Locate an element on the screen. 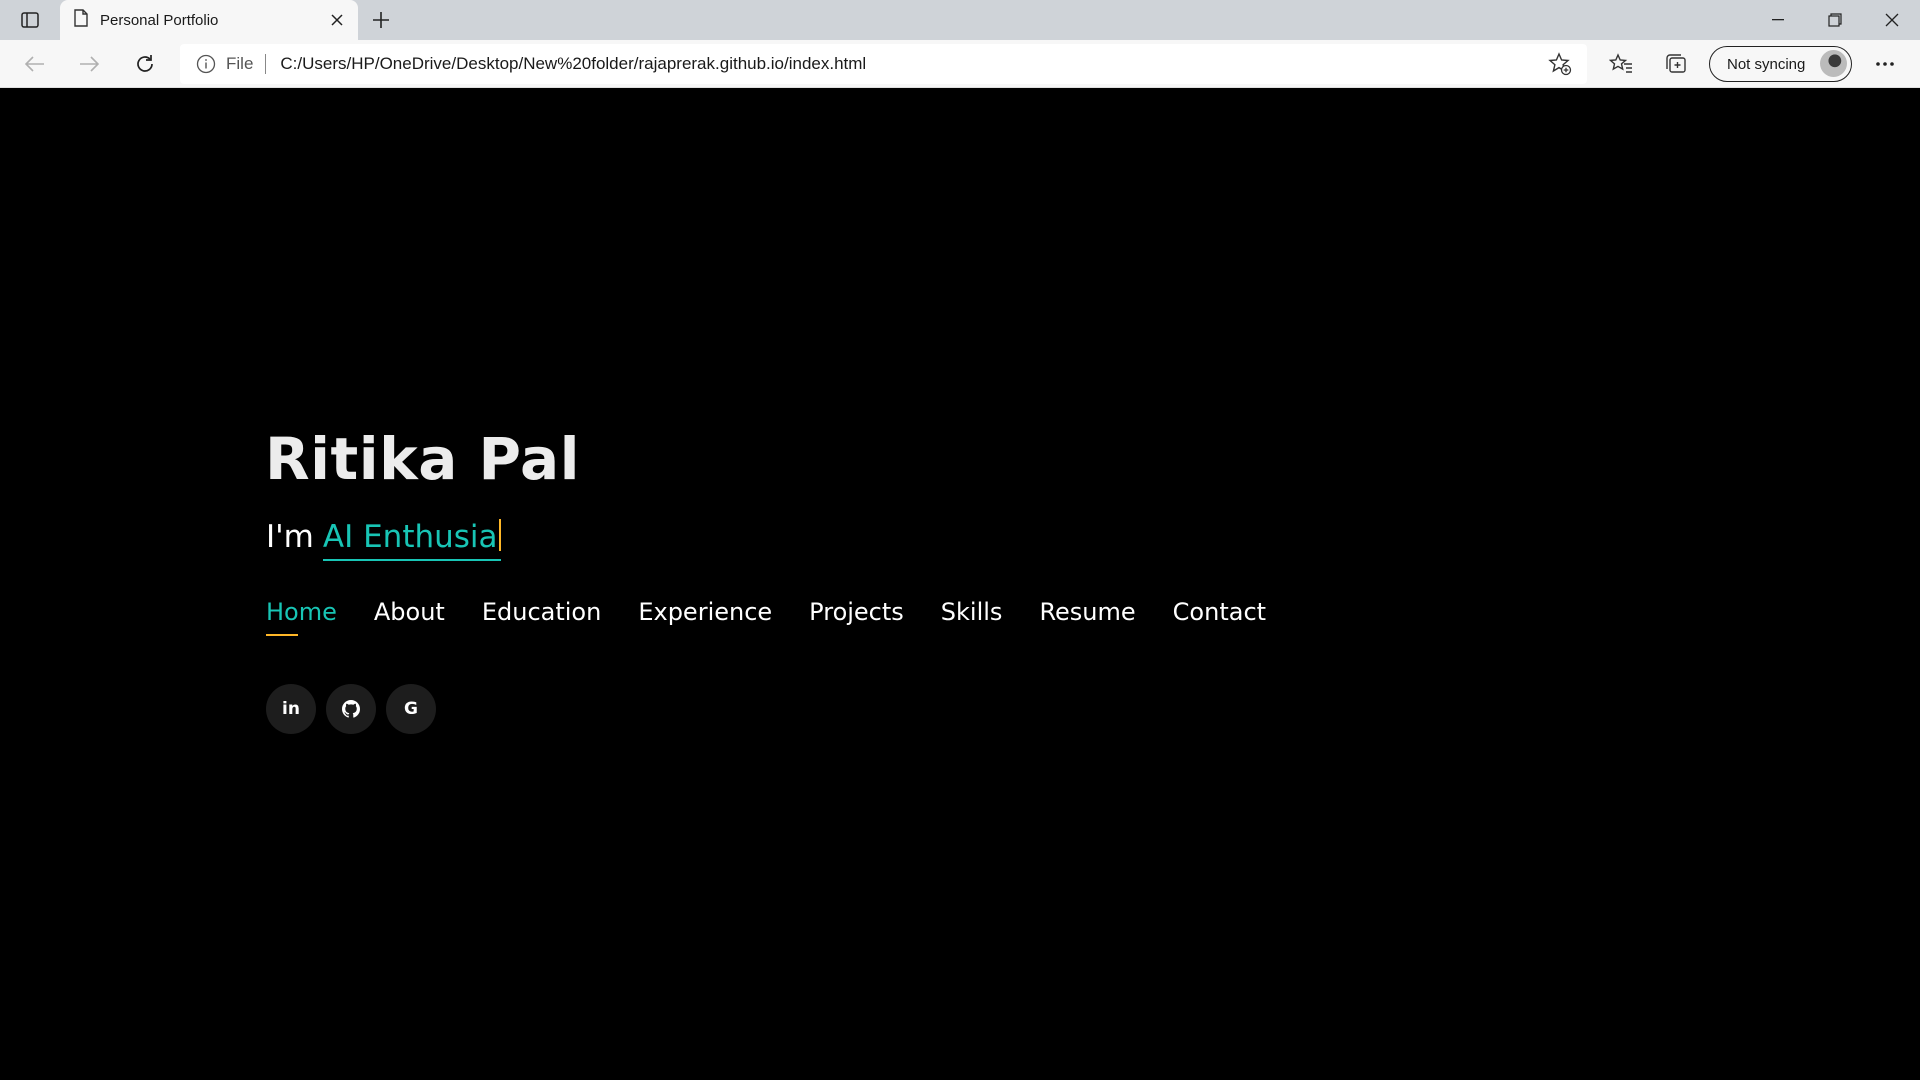 The height and width of the screenshot is (1080, 1920). nav-item-skills: Skills is located at coordinates (972, 617).